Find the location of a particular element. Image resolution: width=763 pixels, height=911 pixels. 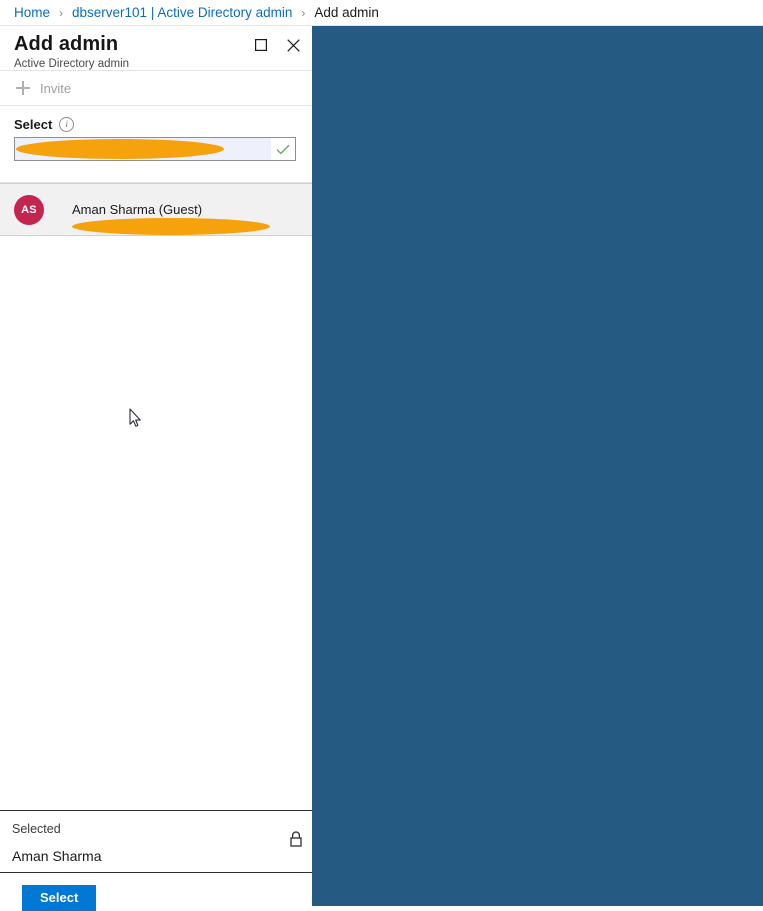

checkmark-icon is located at coordinates (283, 149).